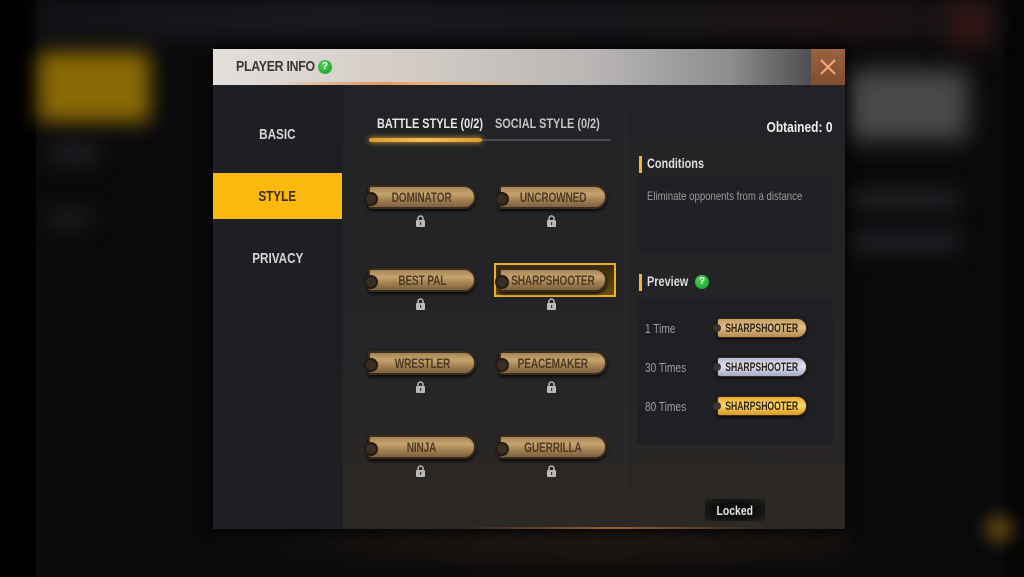  What do you see at coordinates (529, 67) in the screenshot?
I see `dialog-titlebar: PLAYER INFO ?` at bounding box center [529, 67].